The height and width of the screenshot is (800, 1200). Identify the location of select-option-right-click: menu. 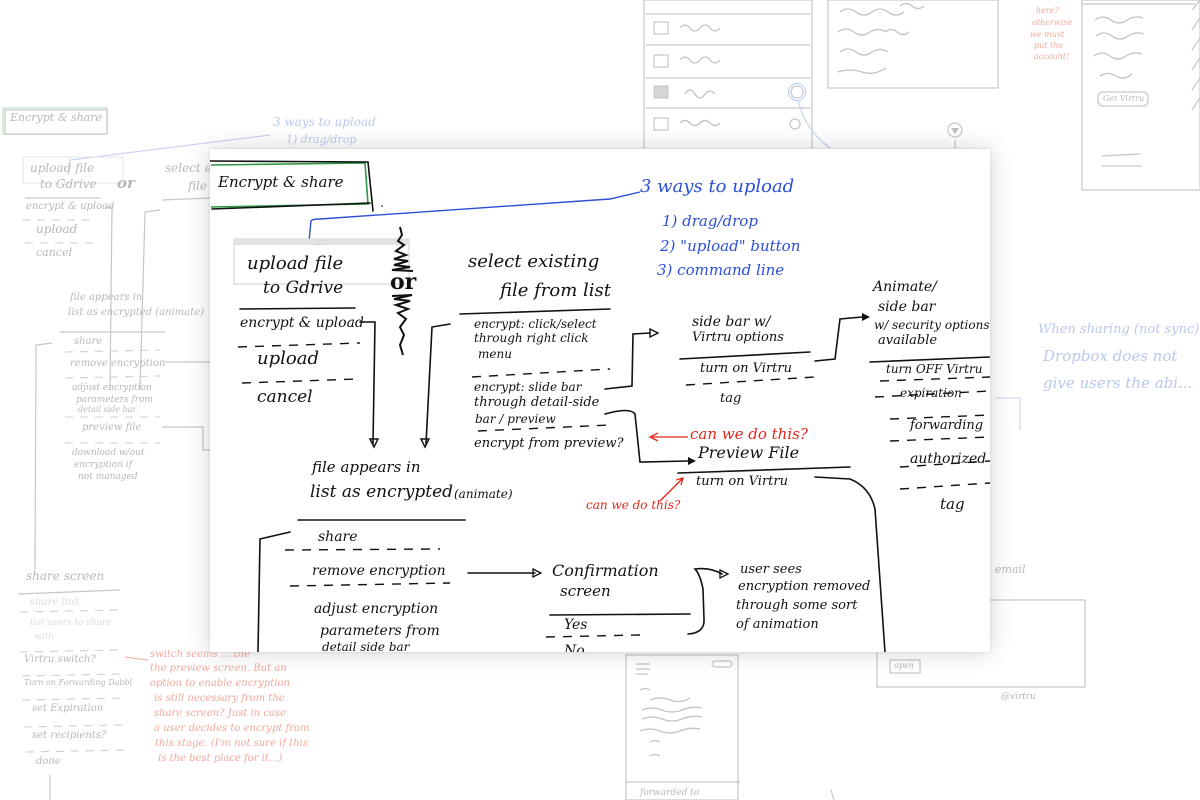
(495, 354).